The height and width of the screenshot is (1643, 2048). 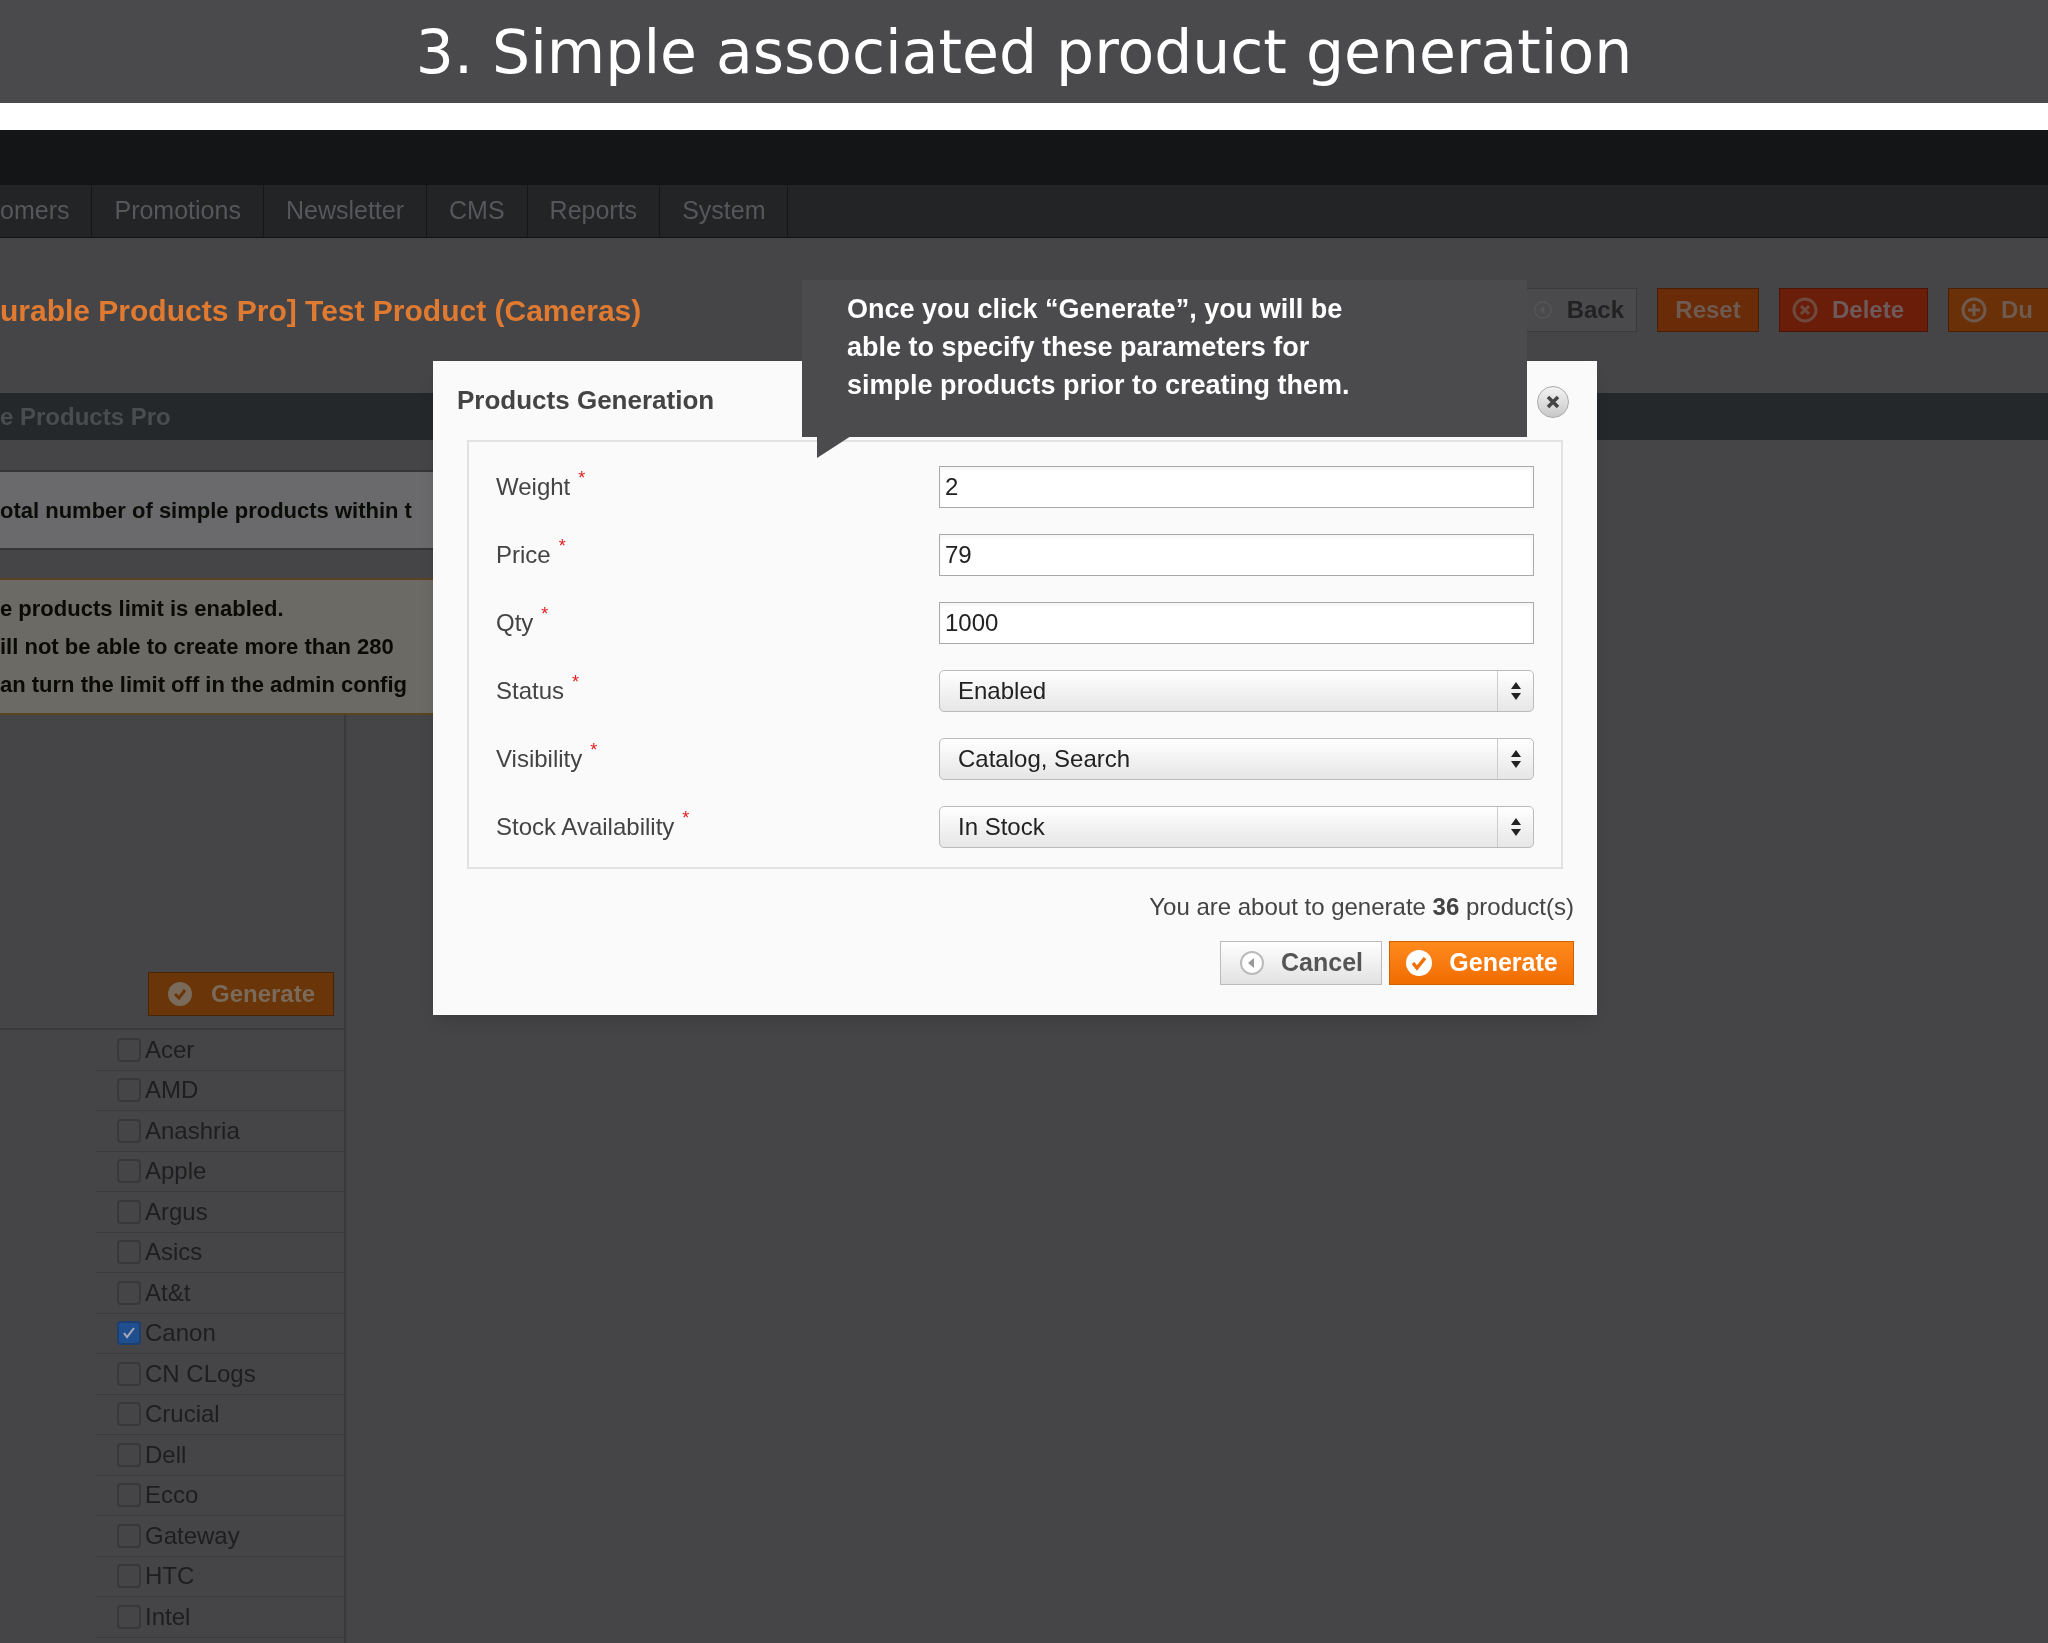 I want to click on field-label: Visibility, so click(x=539, y=759).